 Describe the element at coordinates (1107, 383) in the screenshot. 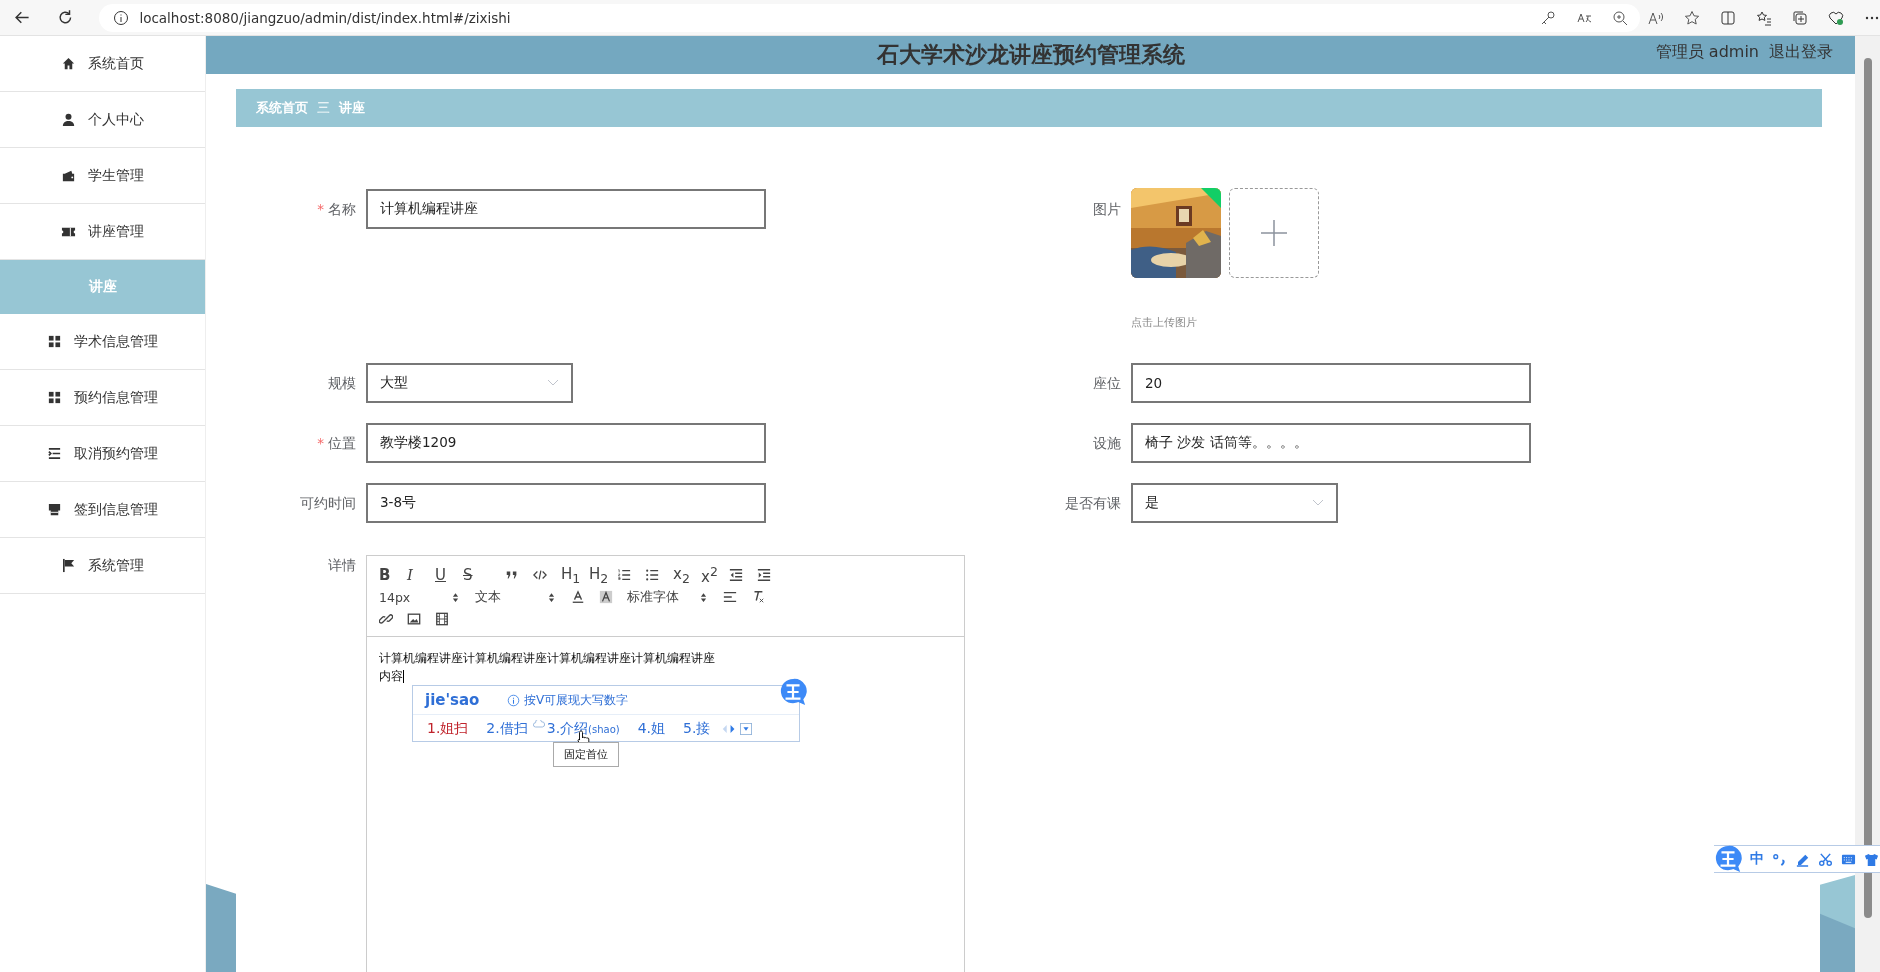

I see `field-label: 座位` at that location.